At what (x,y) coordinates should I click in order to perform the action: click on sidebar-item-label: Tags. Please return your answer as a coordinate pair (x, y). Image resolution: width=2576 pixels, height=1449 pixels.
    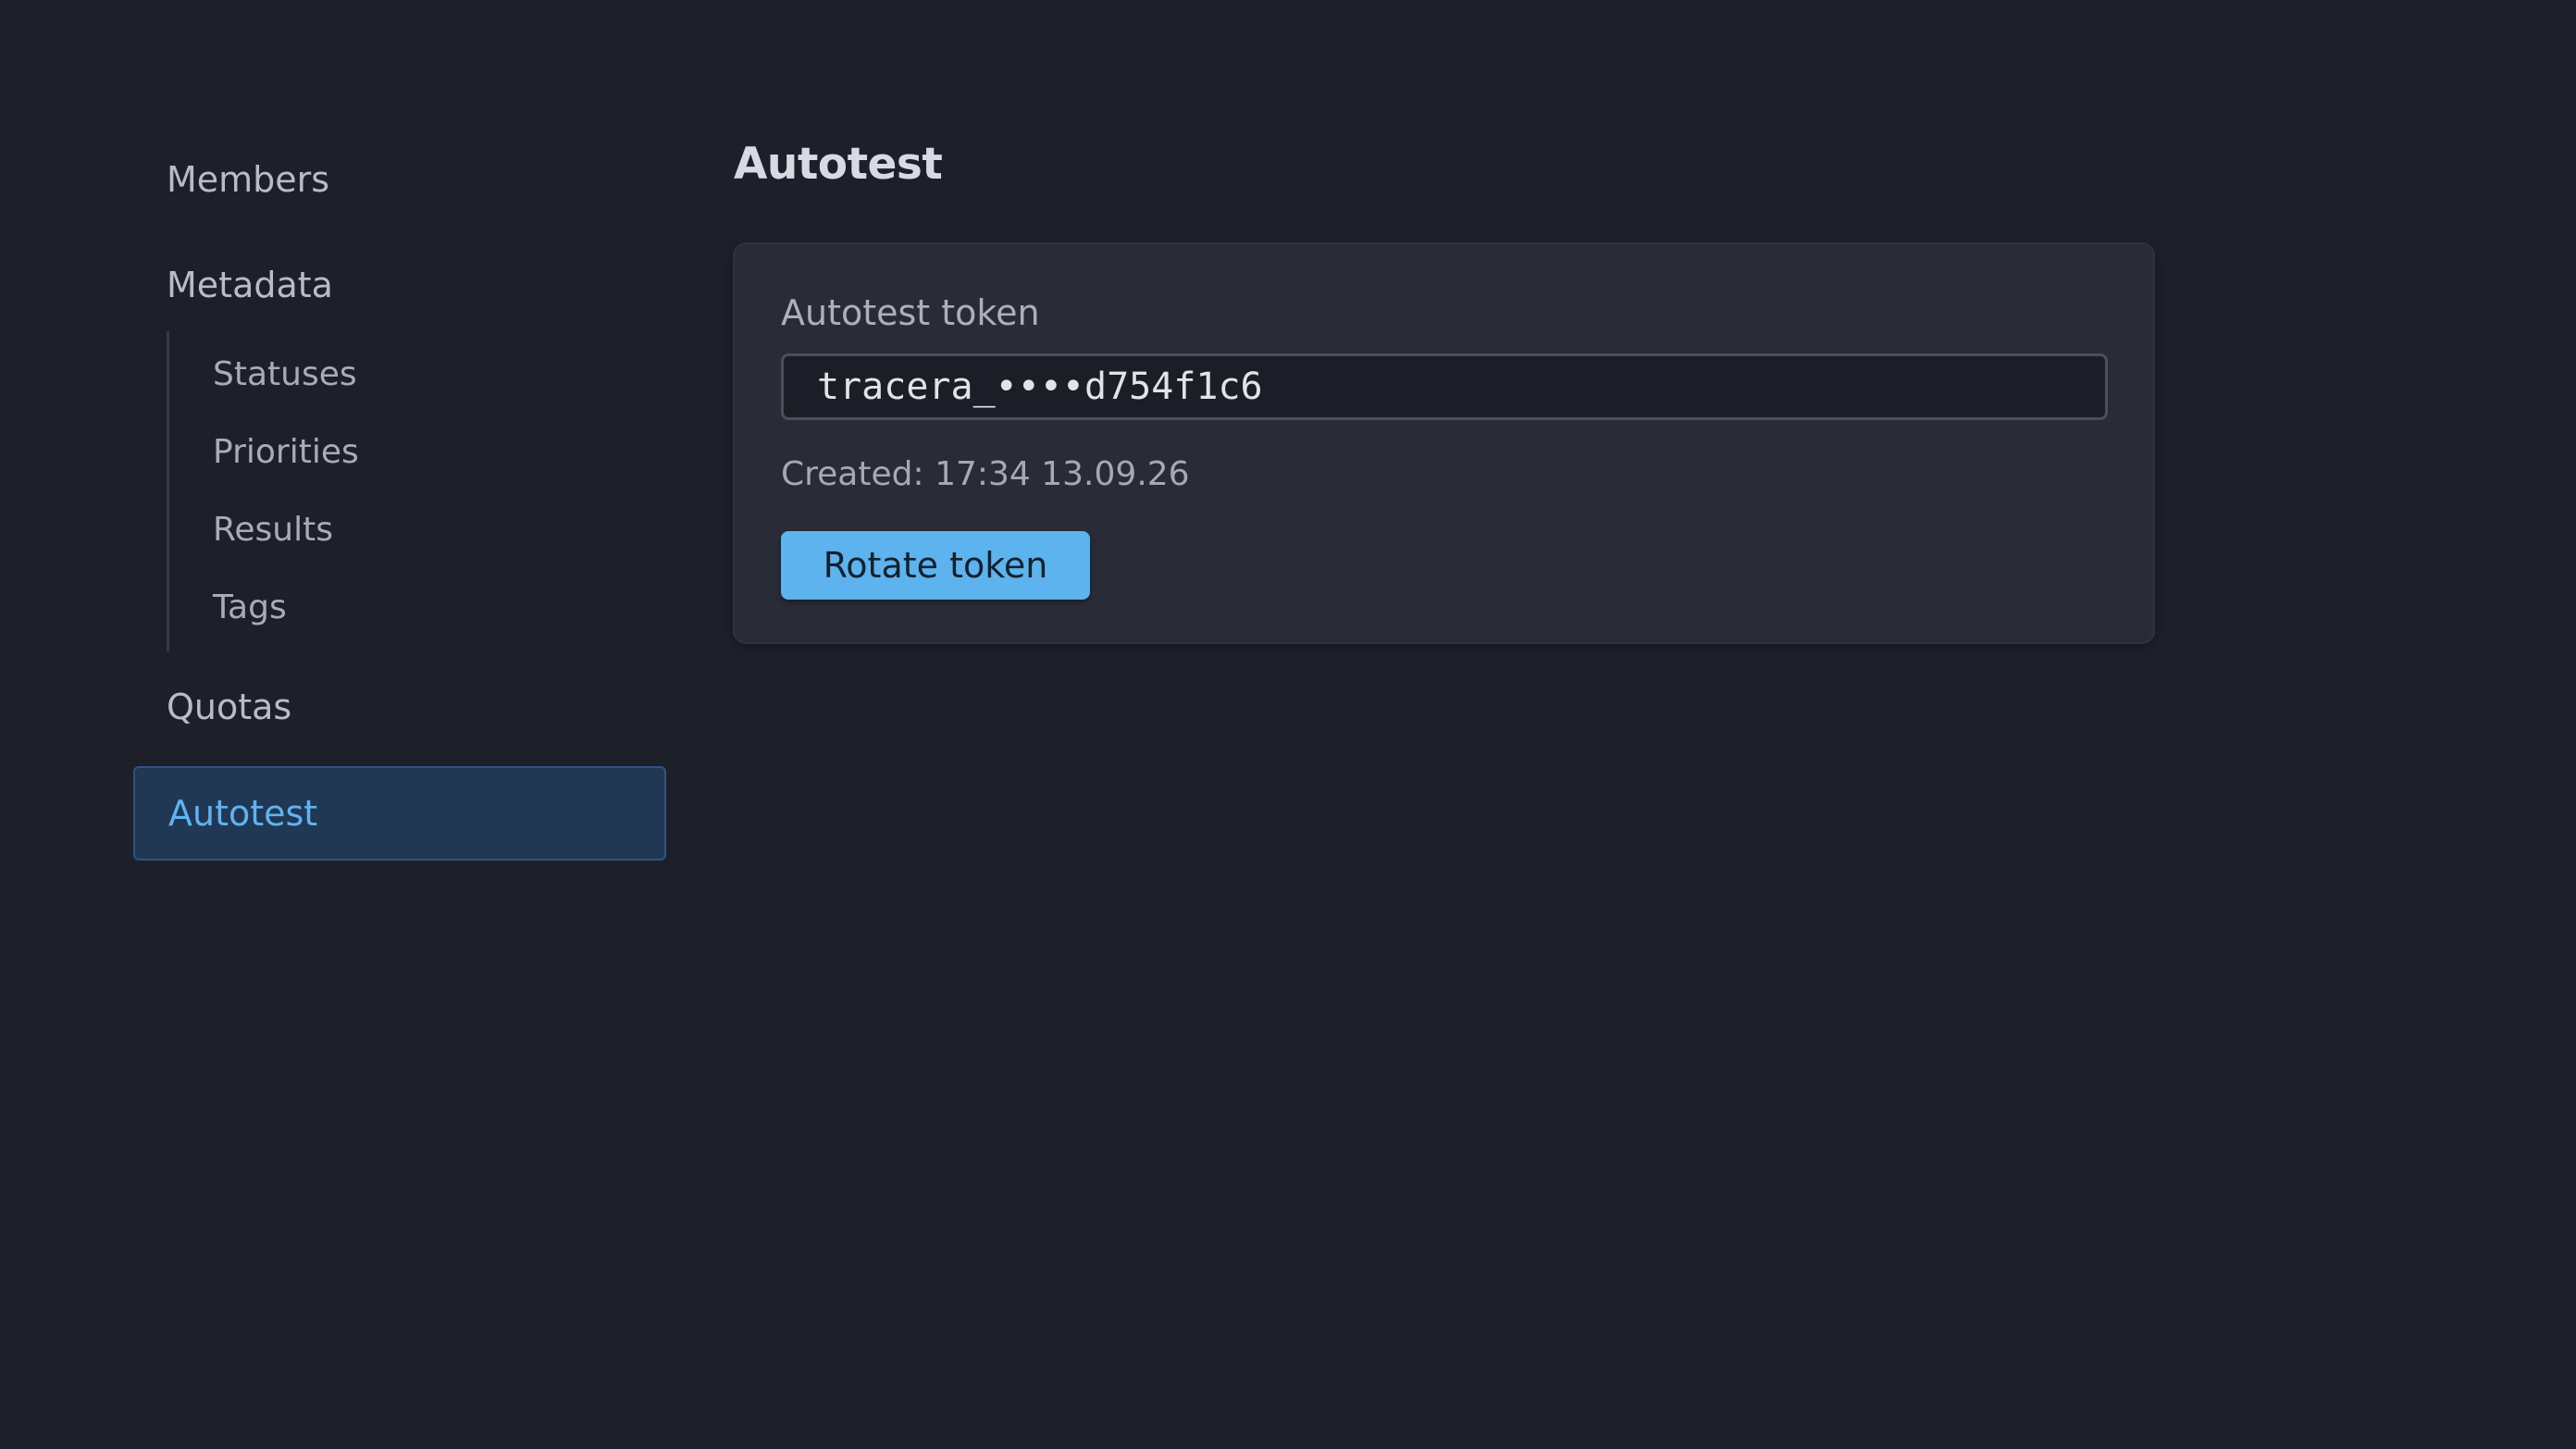
    Looking at the image, I should click on (250, 607).